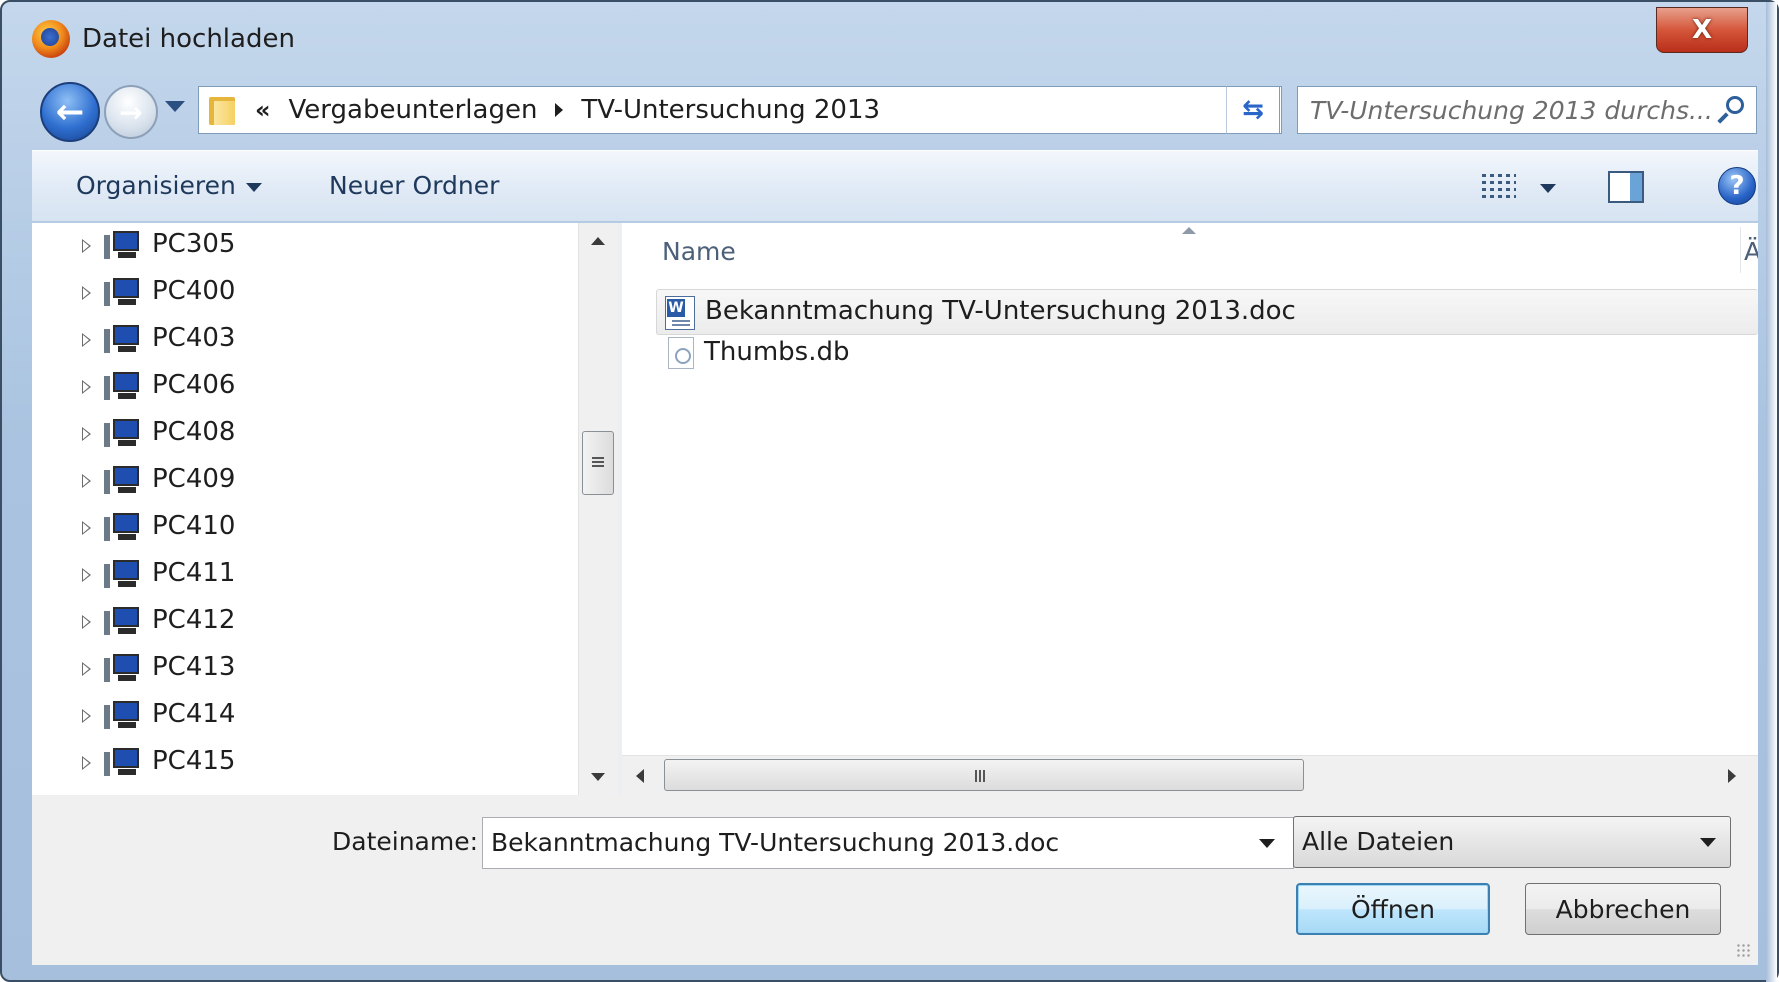 The width and height of the screenshot is (1779, 982). Describe the element at coordinates (598, 241) in the screenshot. I see `scroll-up-arrow-icon` at that location.